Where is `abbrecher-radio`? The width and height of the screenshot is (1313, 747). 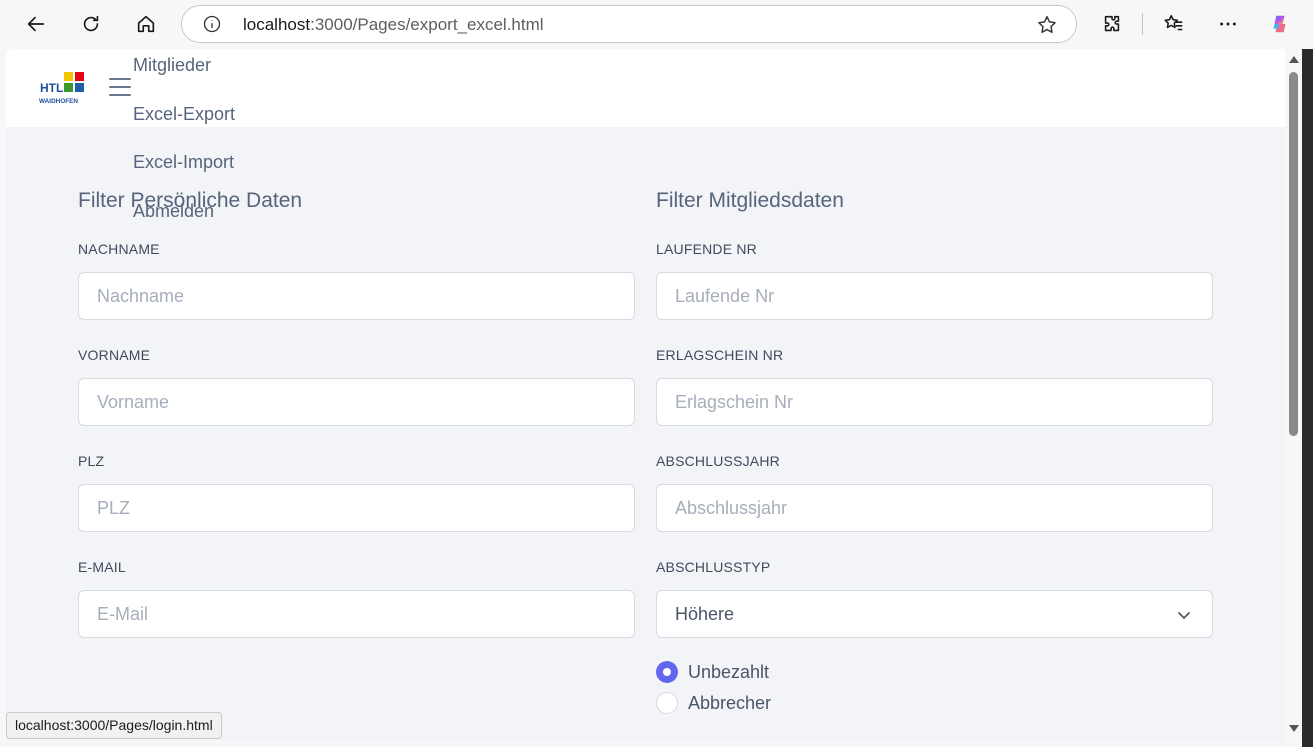 abbrecher-radio is located at coordinates (667, 703).